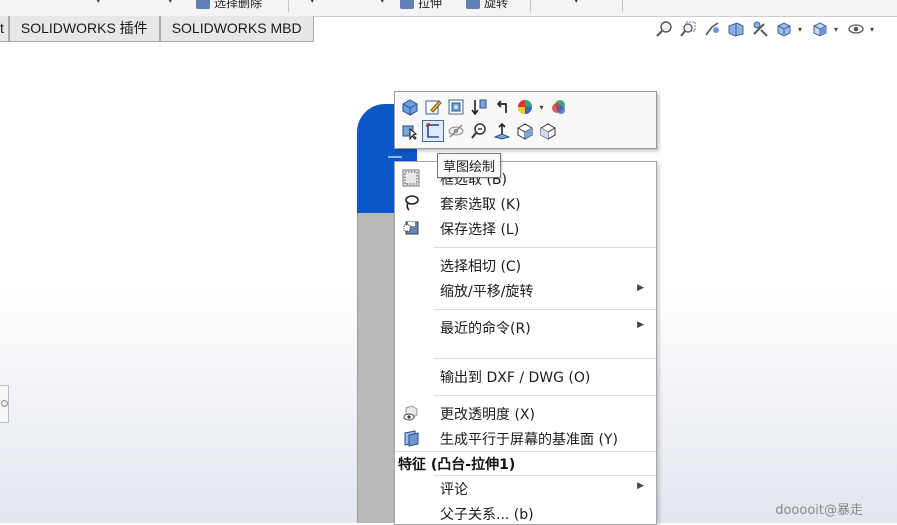 This screenshot has height=525, width=897. I want to click on hide-icon, so click(456, 131).